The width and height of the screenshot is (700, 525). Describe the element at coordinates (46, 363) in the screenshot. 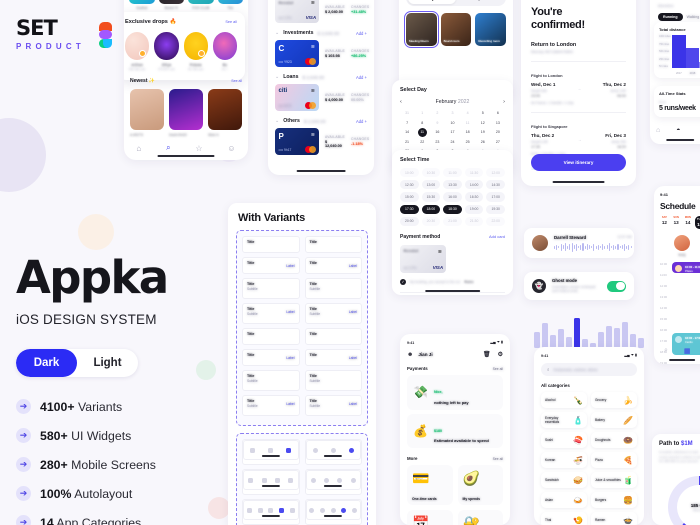

I see `theme-option-dark: Dark` at that location.